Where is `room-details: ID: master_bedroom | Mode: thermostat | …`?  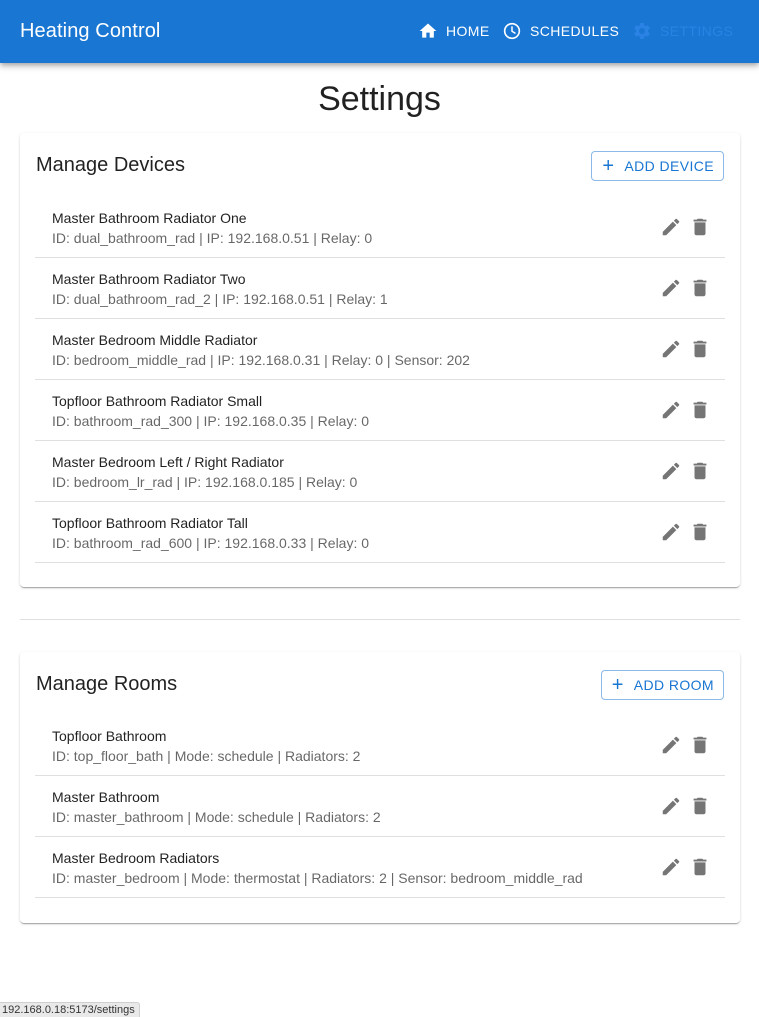
room-details: ID: master_bedroom | Mode: thermostat | … is located at coordinates (317, 878).